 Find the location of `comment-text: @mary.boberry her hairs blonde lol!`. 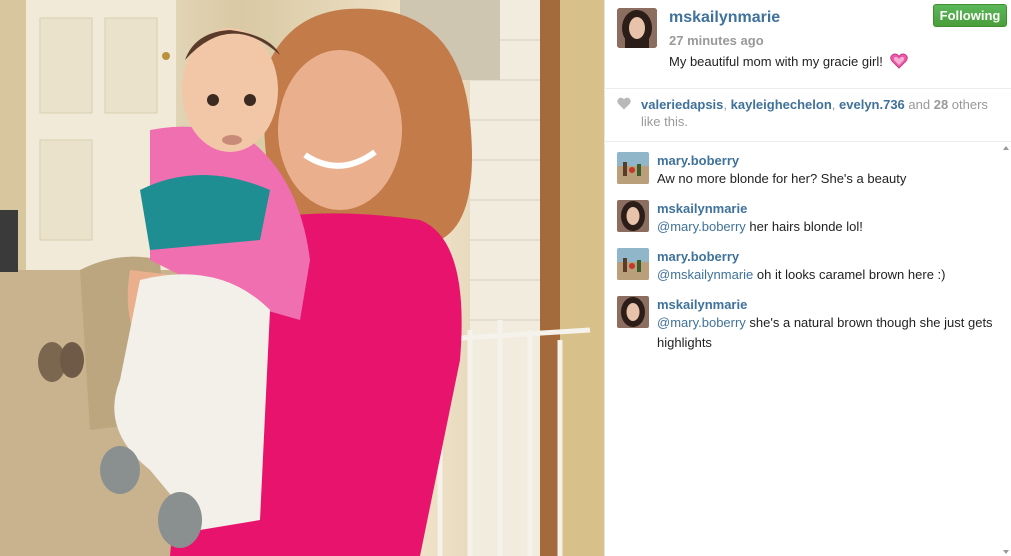

comment-text: @mary.boberry her hairs blonde lol! is located at coordinates (825, 227).